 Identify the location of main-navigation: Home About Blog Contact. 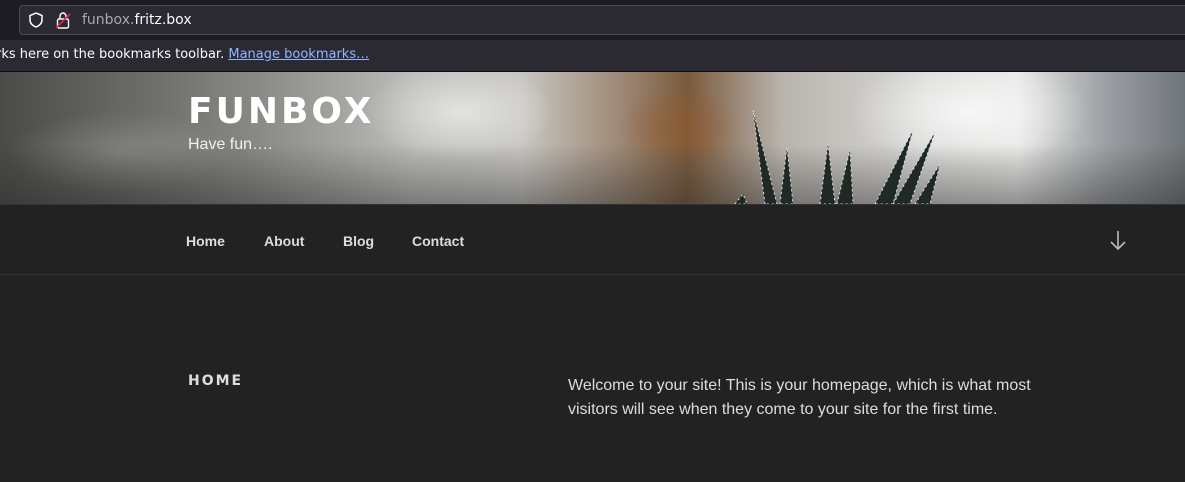
(592, 239).